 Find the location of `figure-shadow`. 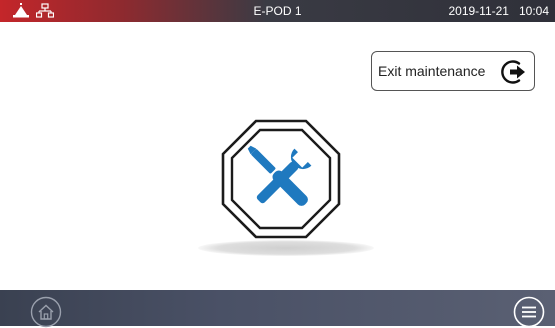

figure-shadow is located at coordinates (286, 248).